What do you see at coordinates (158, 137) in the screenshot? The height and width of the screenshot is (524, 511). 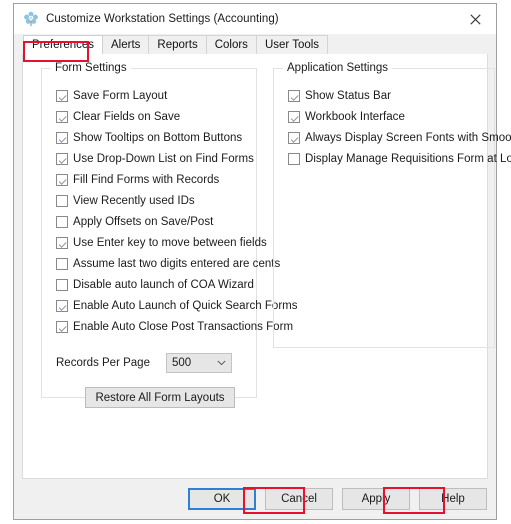 I see `checkbox-label: Show Tooltips on Bottom Buttons` at bounding box center [158, 137].